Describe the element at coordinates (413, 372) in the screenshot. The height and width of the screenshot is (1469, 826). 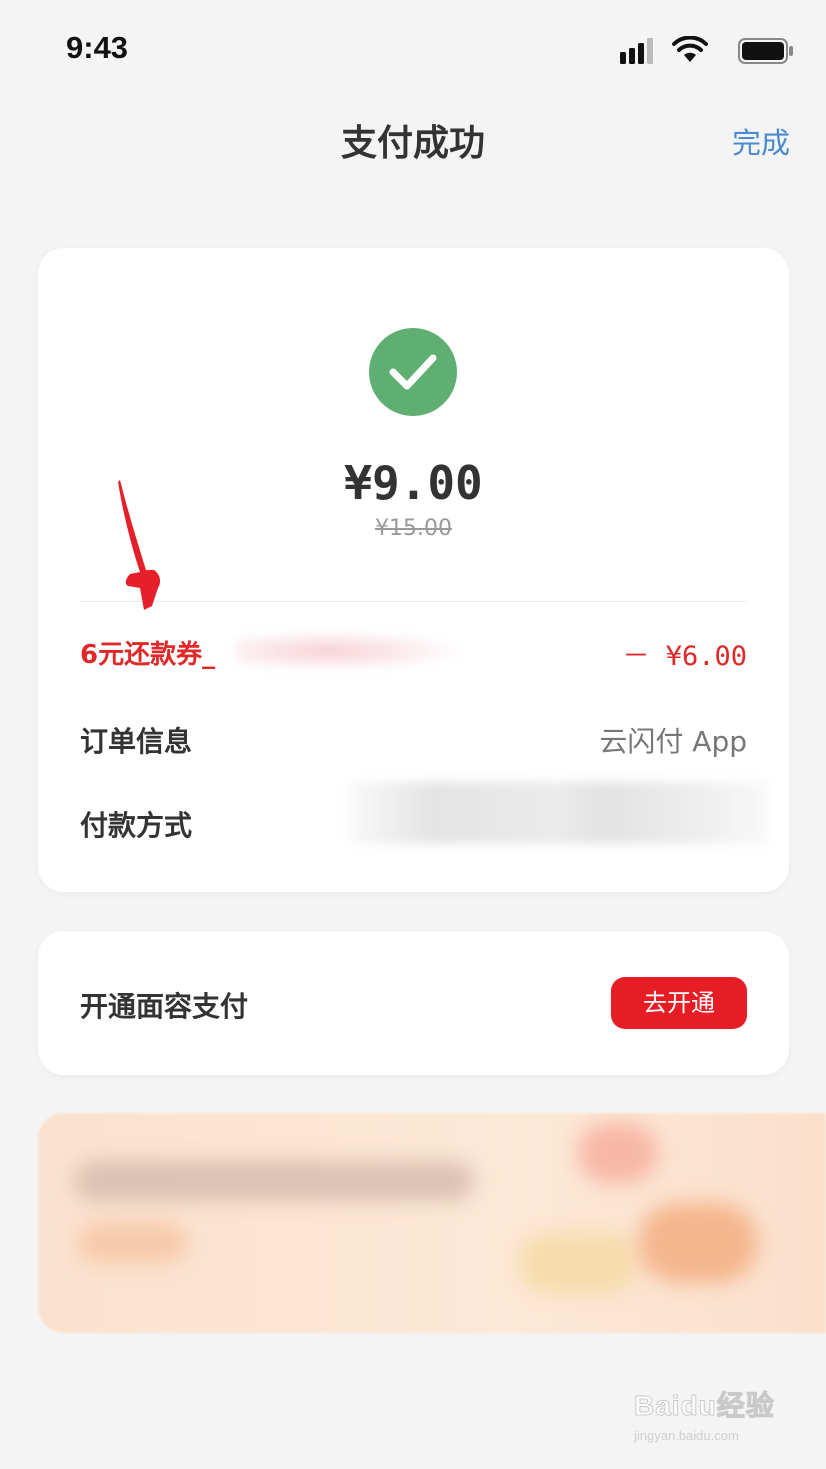
I see `check-circle-icon` at that location.